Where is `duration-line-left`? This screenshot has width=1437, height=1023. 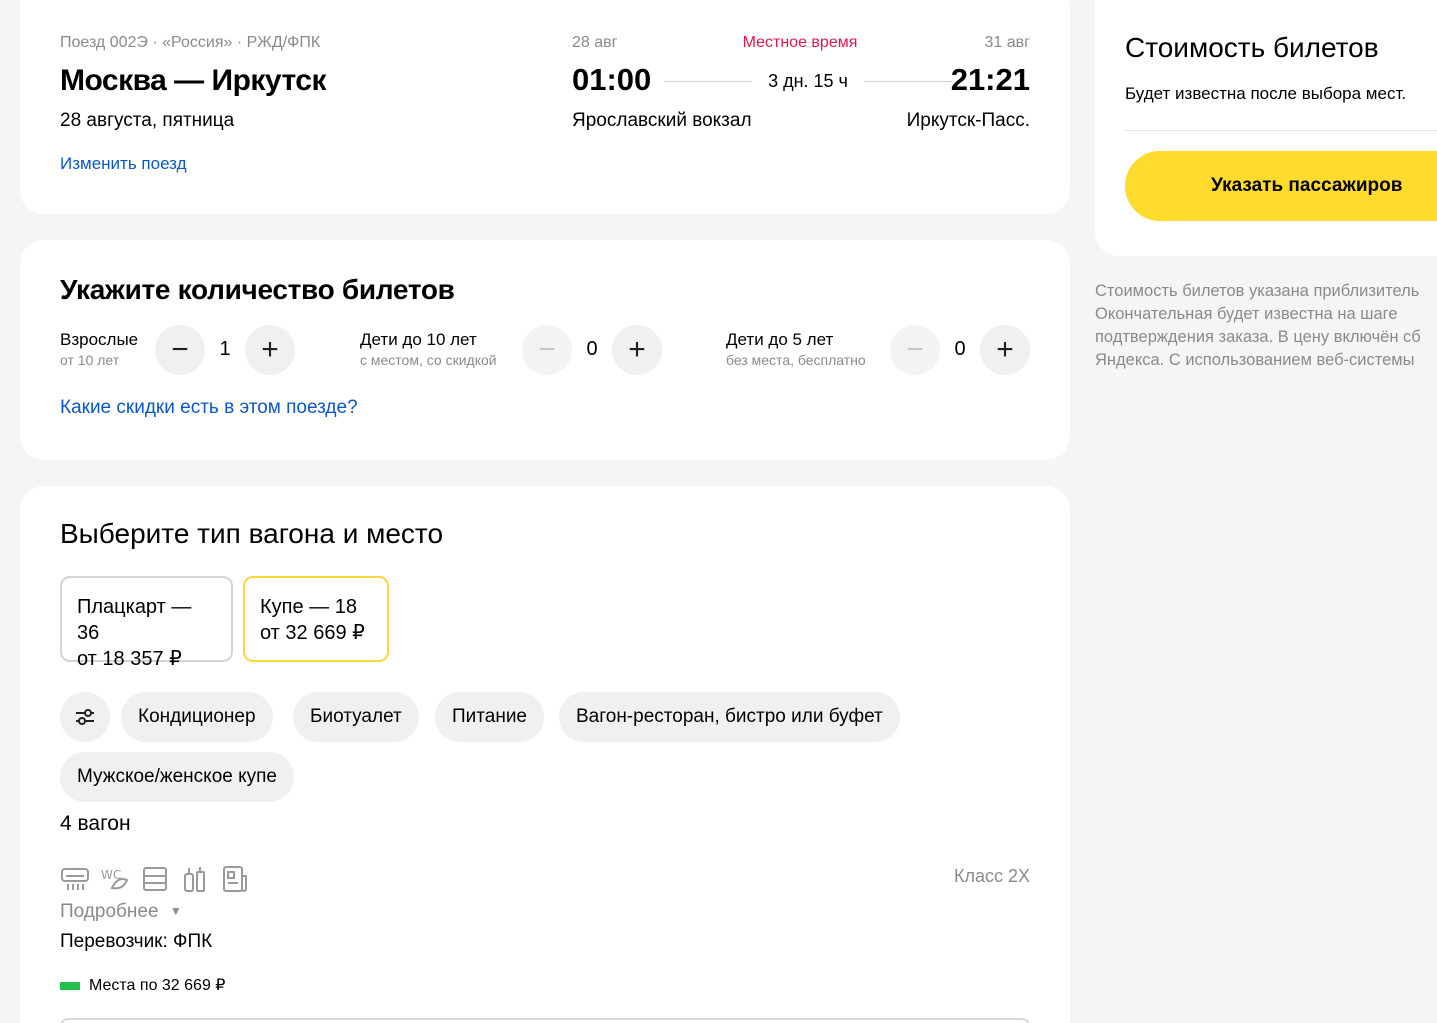 duration-line-left is located at coordinates (708, 81).